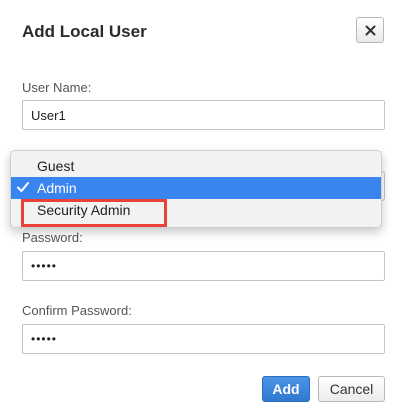 Image resolution: width=397 pixels, height=408 pixels. I want to click on checkmark-icon, so click(23, 187).